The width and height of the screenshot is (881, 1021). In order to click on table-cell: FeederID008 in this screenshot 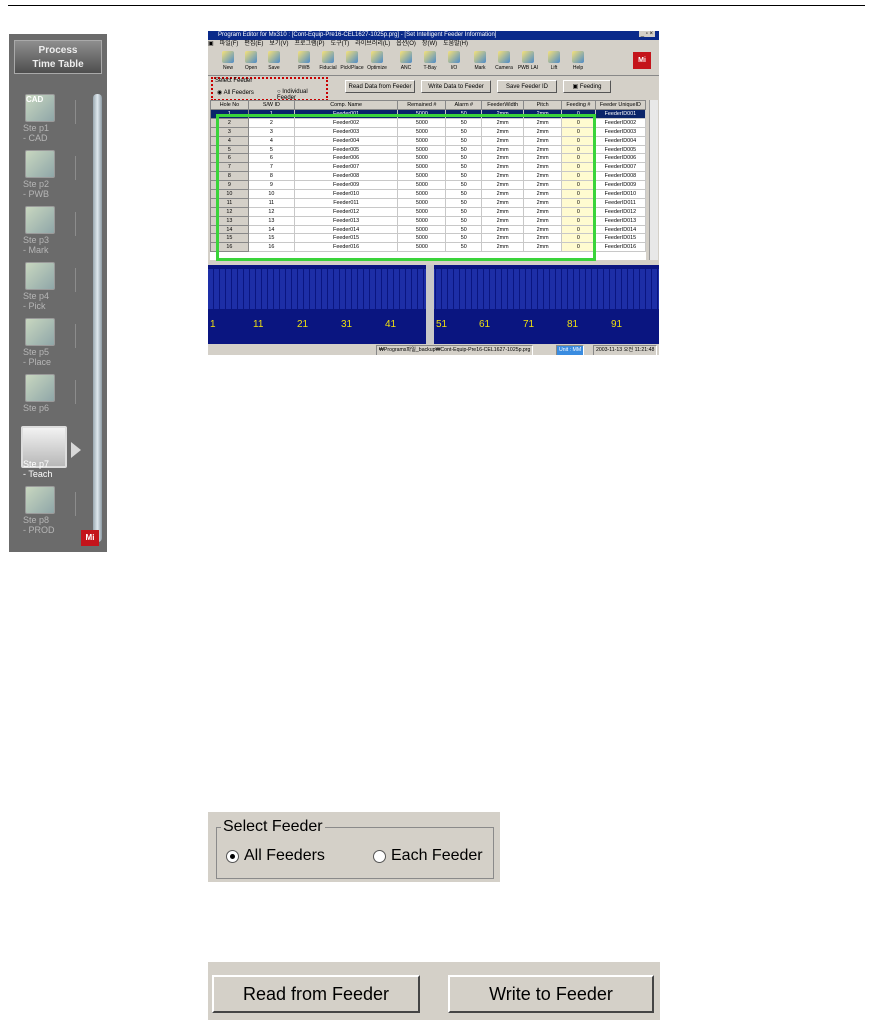, I will do `click(620, 176)`.